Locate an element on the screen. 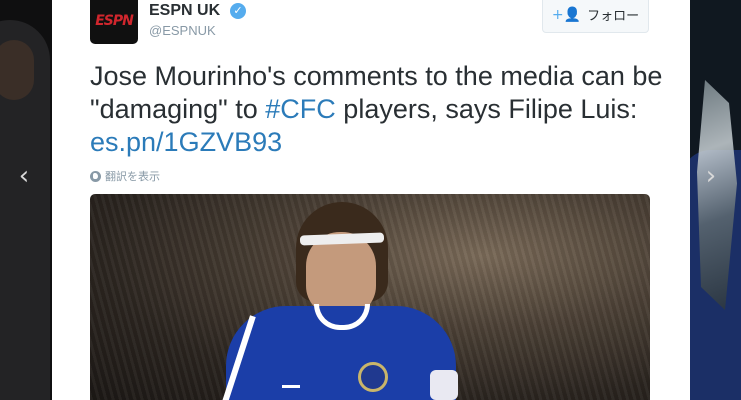  kit-logo-icon is located at coordinates (291, 382).